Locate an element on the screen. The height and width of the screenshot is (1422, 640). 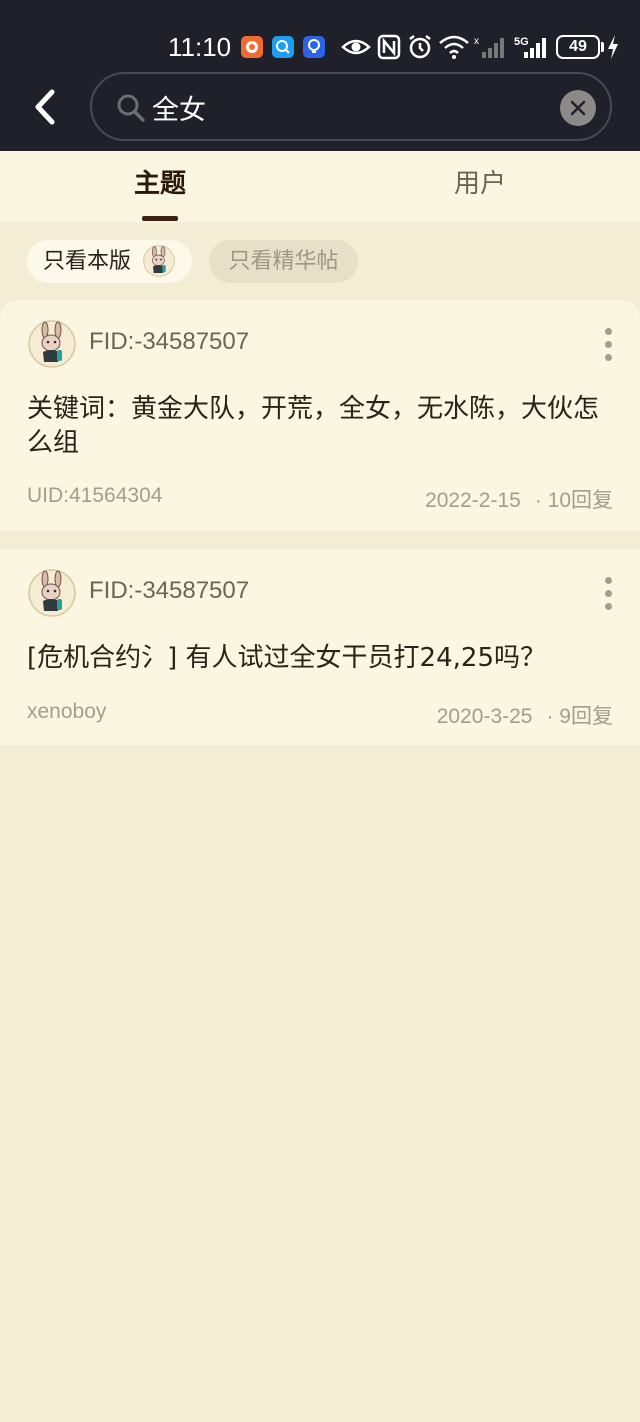
post-date: 2020-3-25 is located at coordinates (484, 716).